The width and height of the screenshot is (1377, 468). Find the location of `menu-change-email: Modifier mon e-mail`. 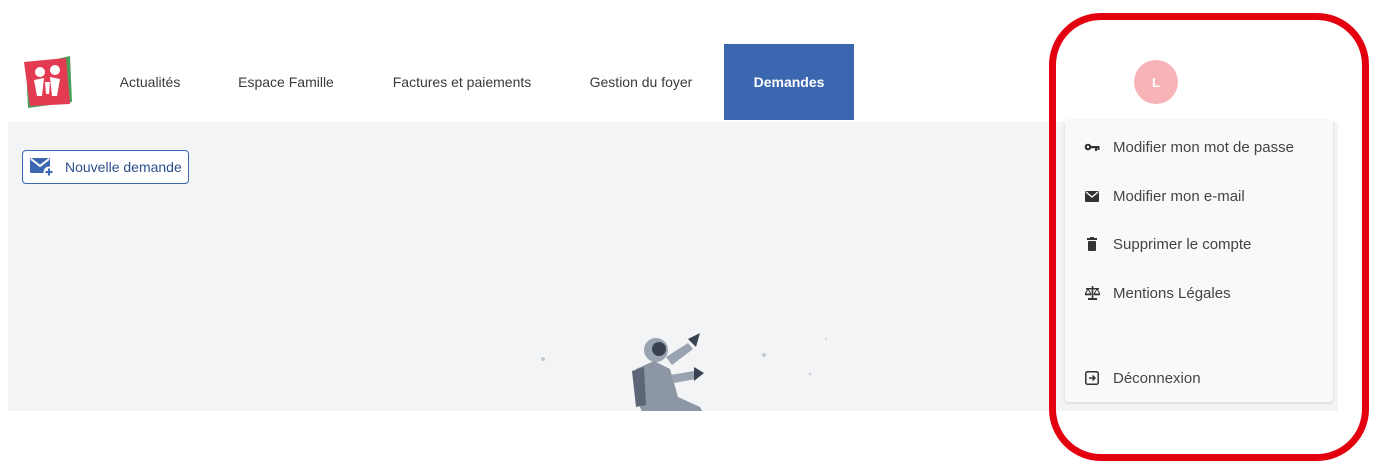

menu-change-email: Modifier mon e-mail is located at coordinates (1199, 196).